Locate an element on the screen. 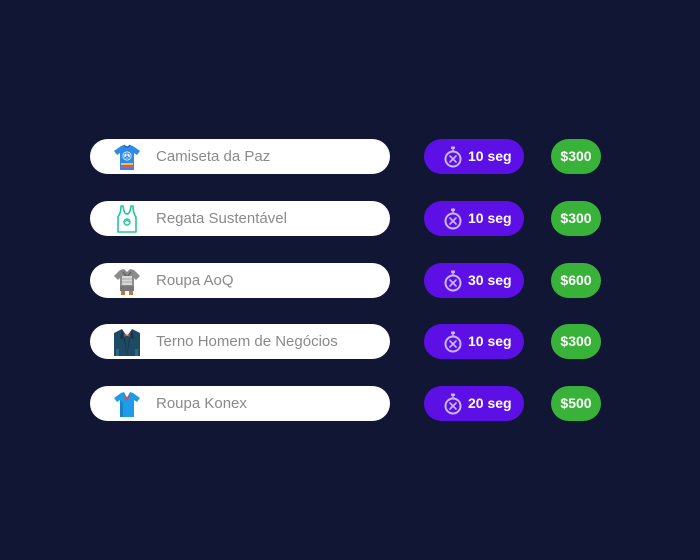 This screenshot has height=560, width=700. item-name: Regata Sustentável is located at coordinates (221, 218).